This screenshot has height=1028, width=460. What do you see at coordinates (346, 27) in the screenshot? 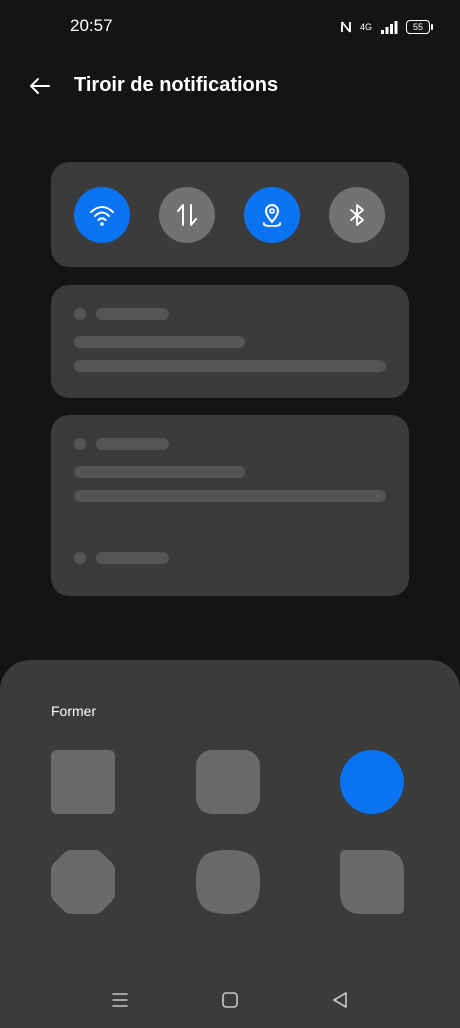
I see `nfc-icon` at bounding box center [346, 27].